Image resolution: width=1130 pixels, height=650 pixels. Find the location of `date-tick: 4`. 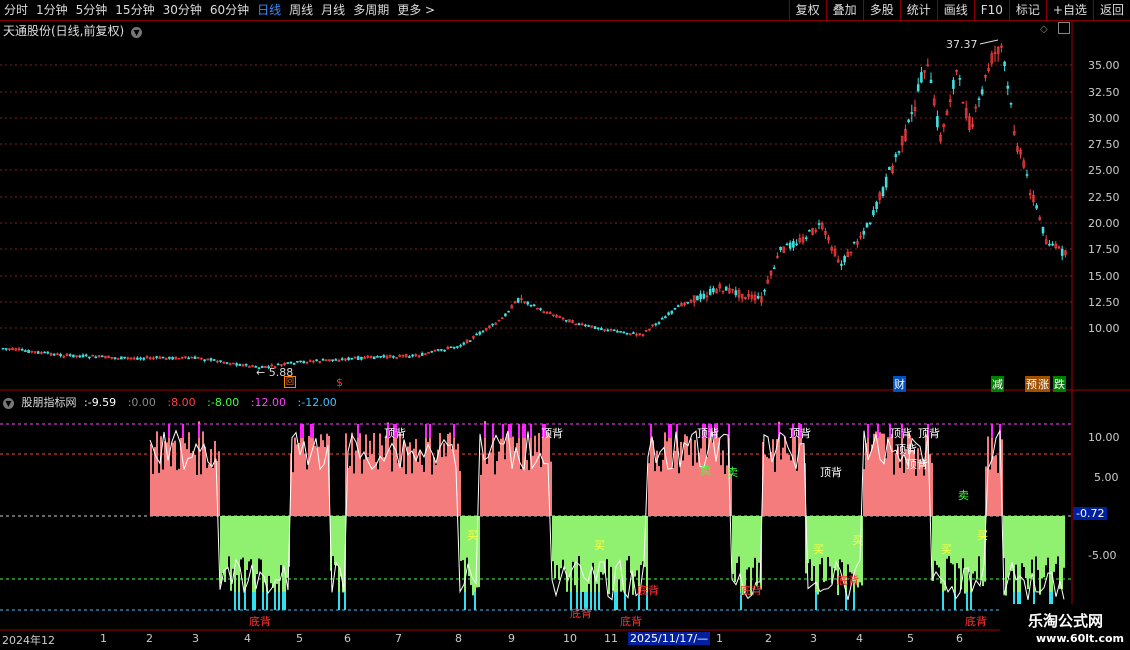

date-tick: 4 is located at coordinates (859, 638).